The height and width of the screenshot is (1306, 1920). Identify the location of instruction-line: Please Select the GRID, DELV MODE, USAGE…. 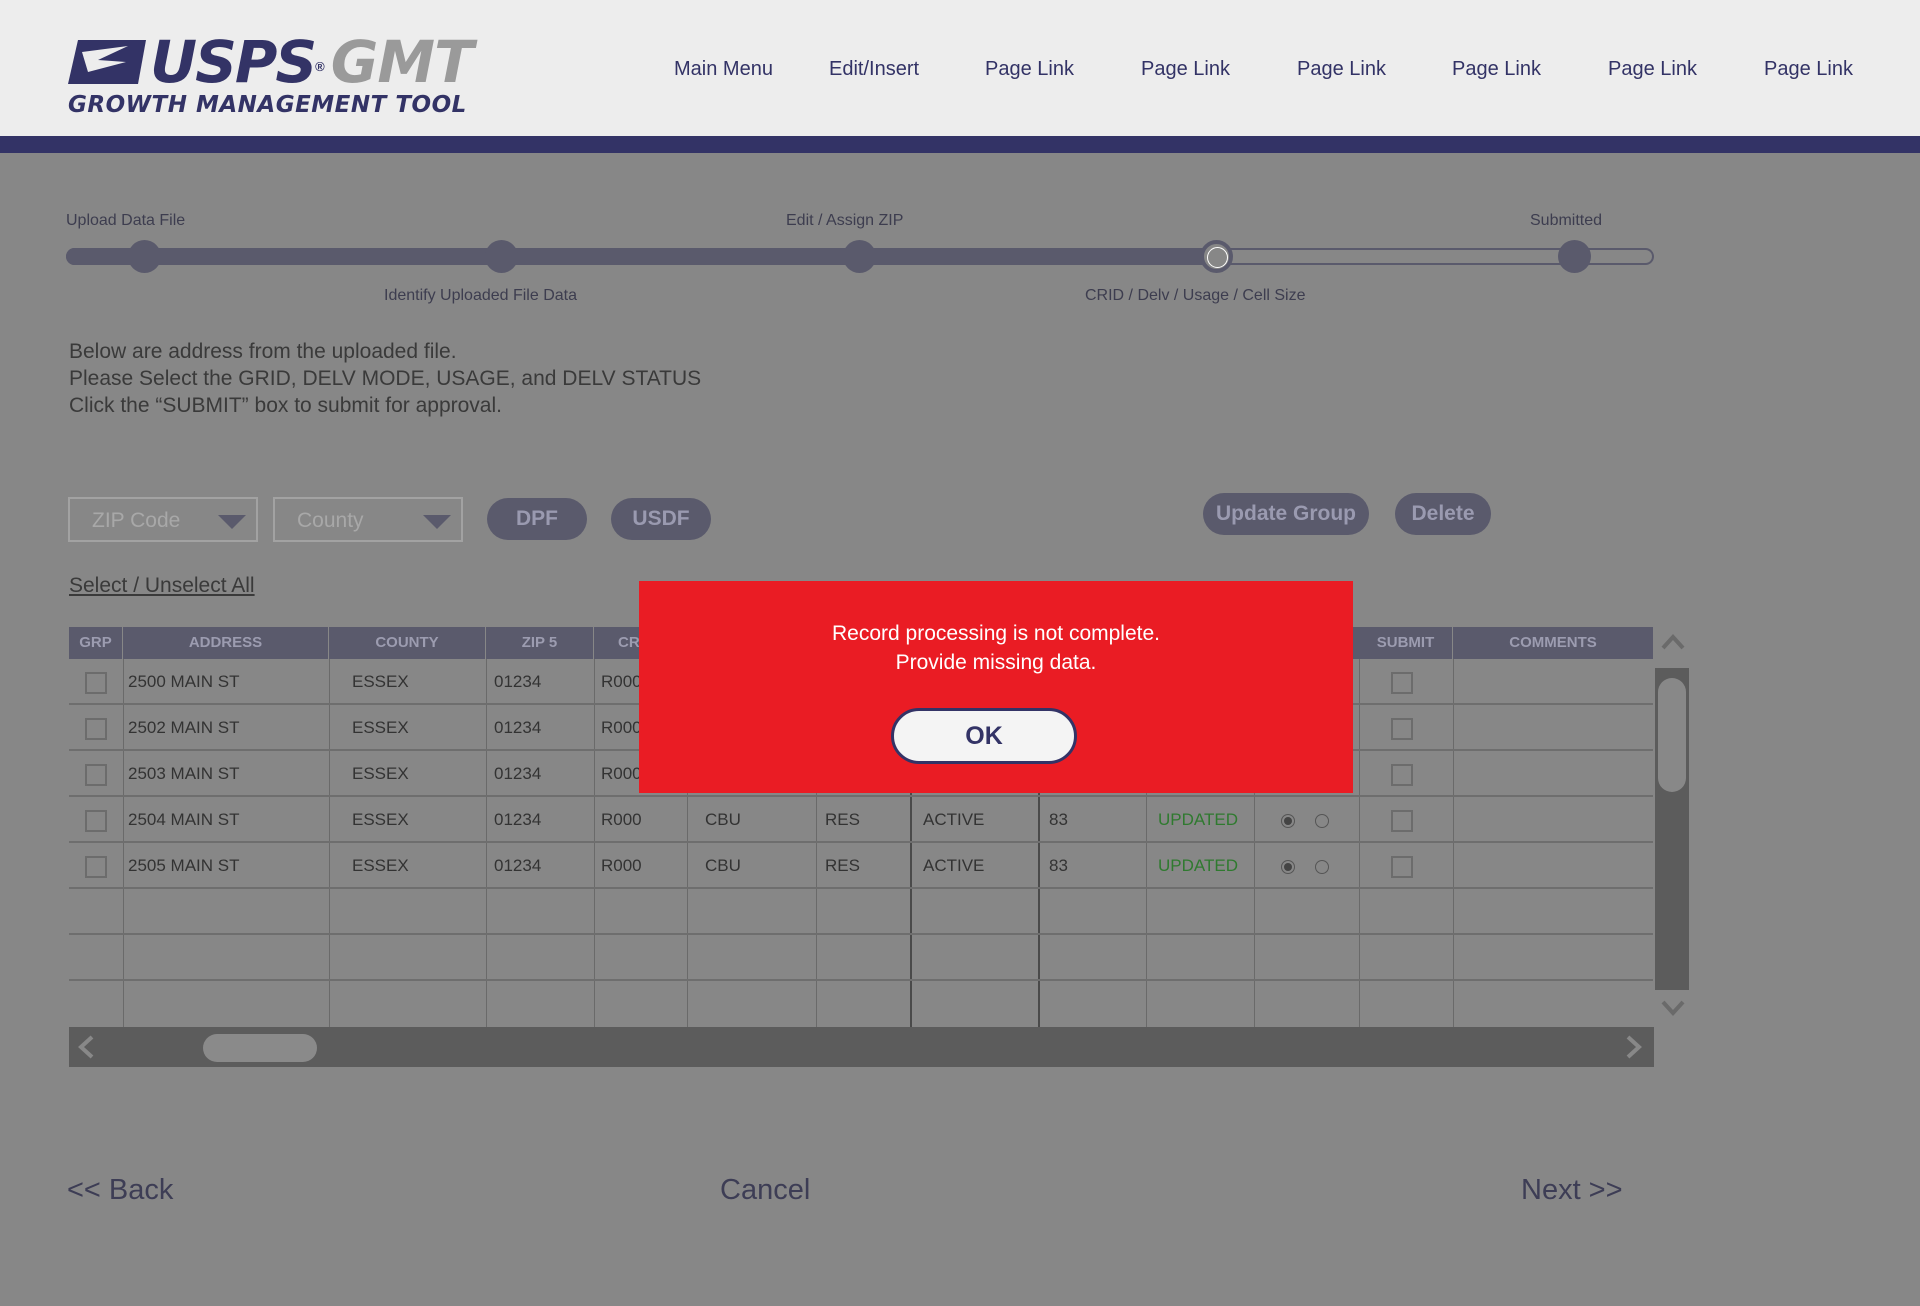
(385, 378).